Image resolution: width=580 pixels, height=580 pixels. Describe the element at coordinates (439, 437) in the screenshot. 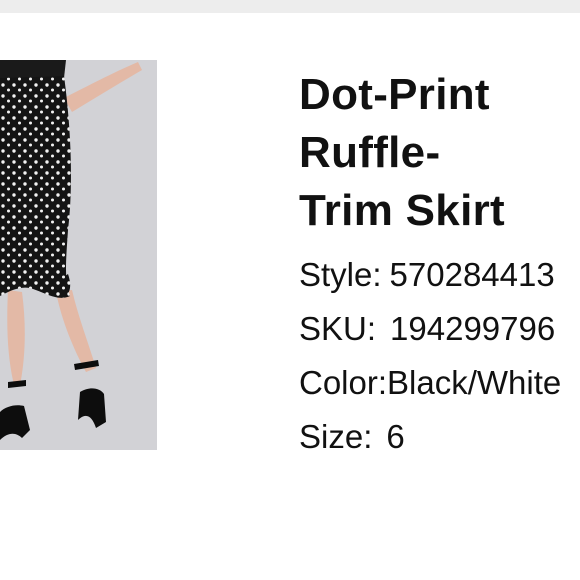

I see `size-row: Size: 6` at that location.